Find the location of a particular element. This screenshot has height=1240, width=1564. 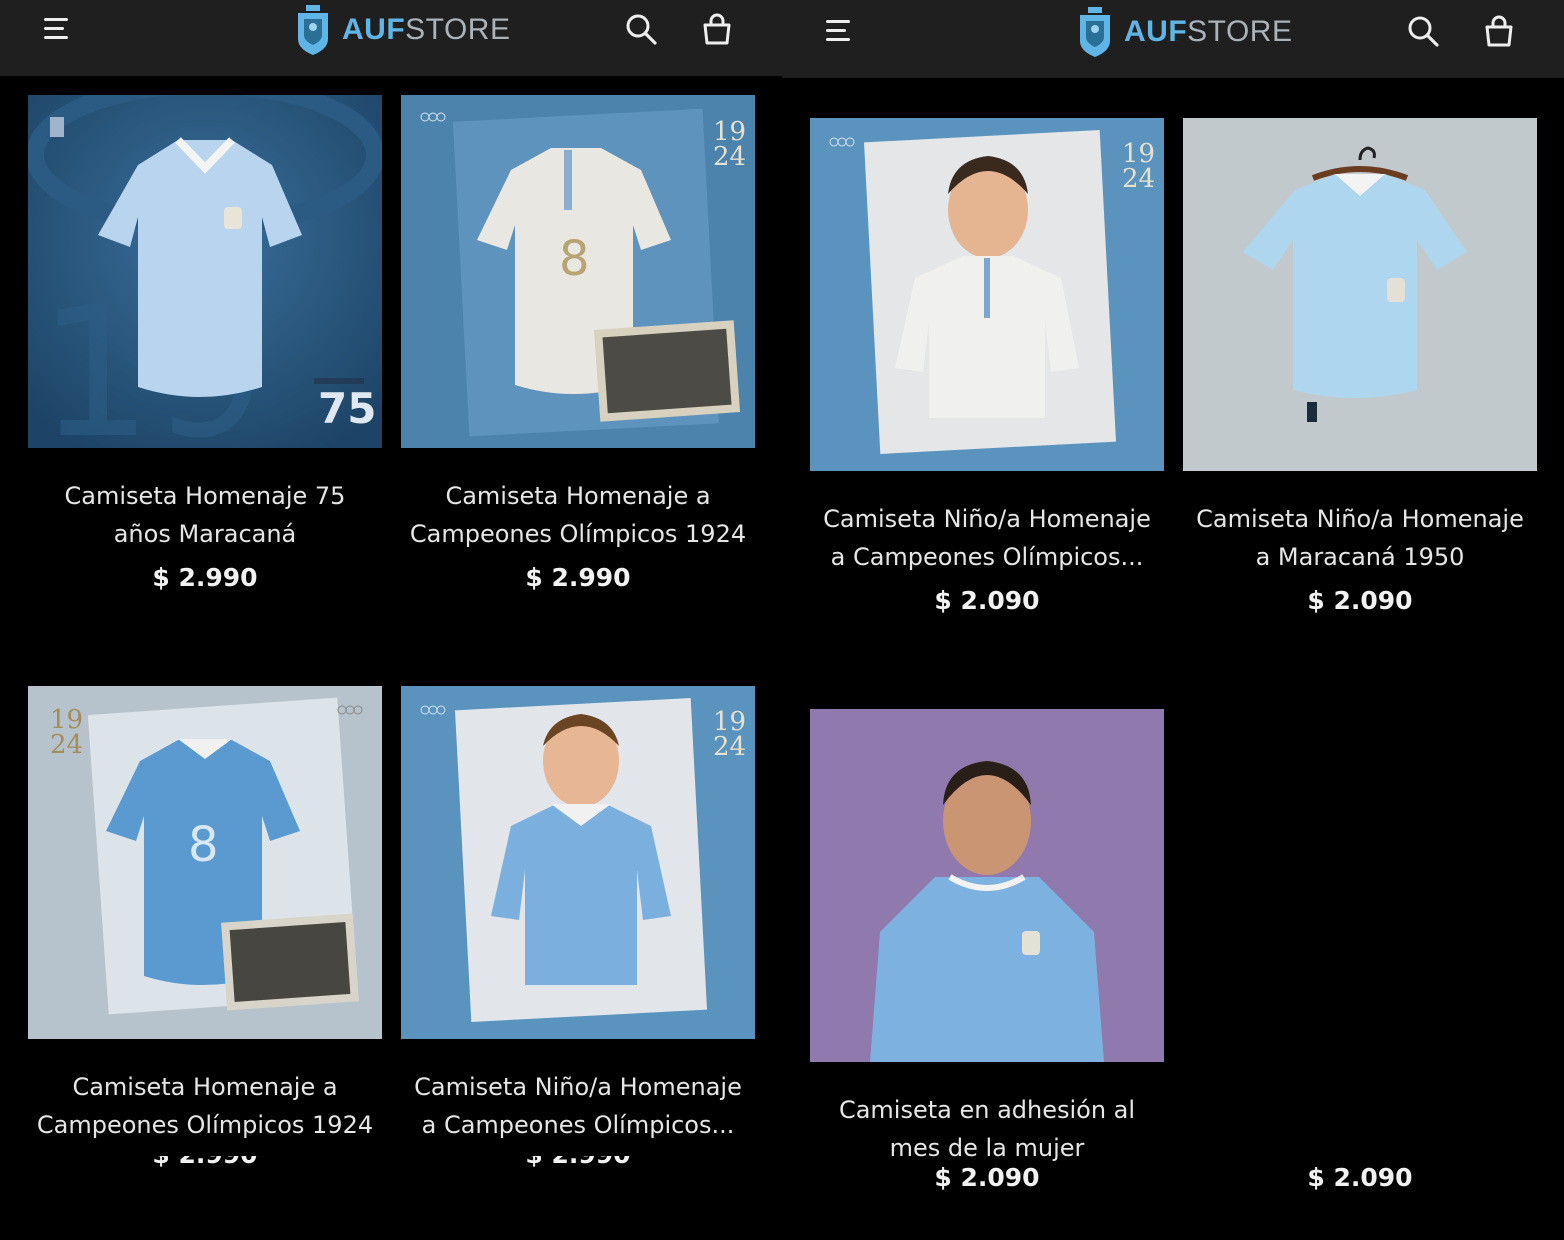

jersey-olympic-celeste-image: 19 24 8 is located at coordinates (205, 862).